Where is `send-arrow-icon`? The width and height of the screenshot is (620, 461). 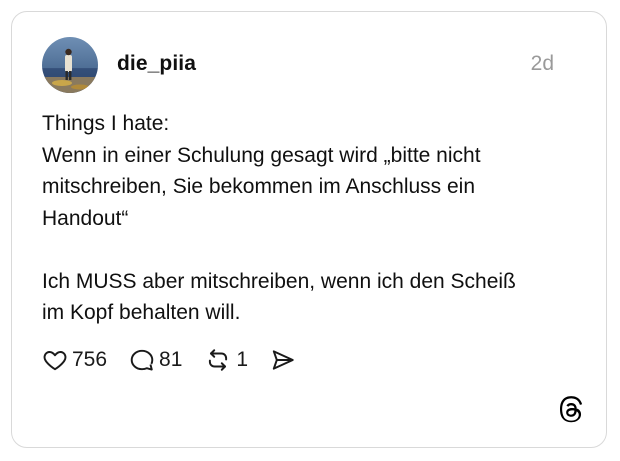
send-arrow-icon is located at coordinates (283, 360).